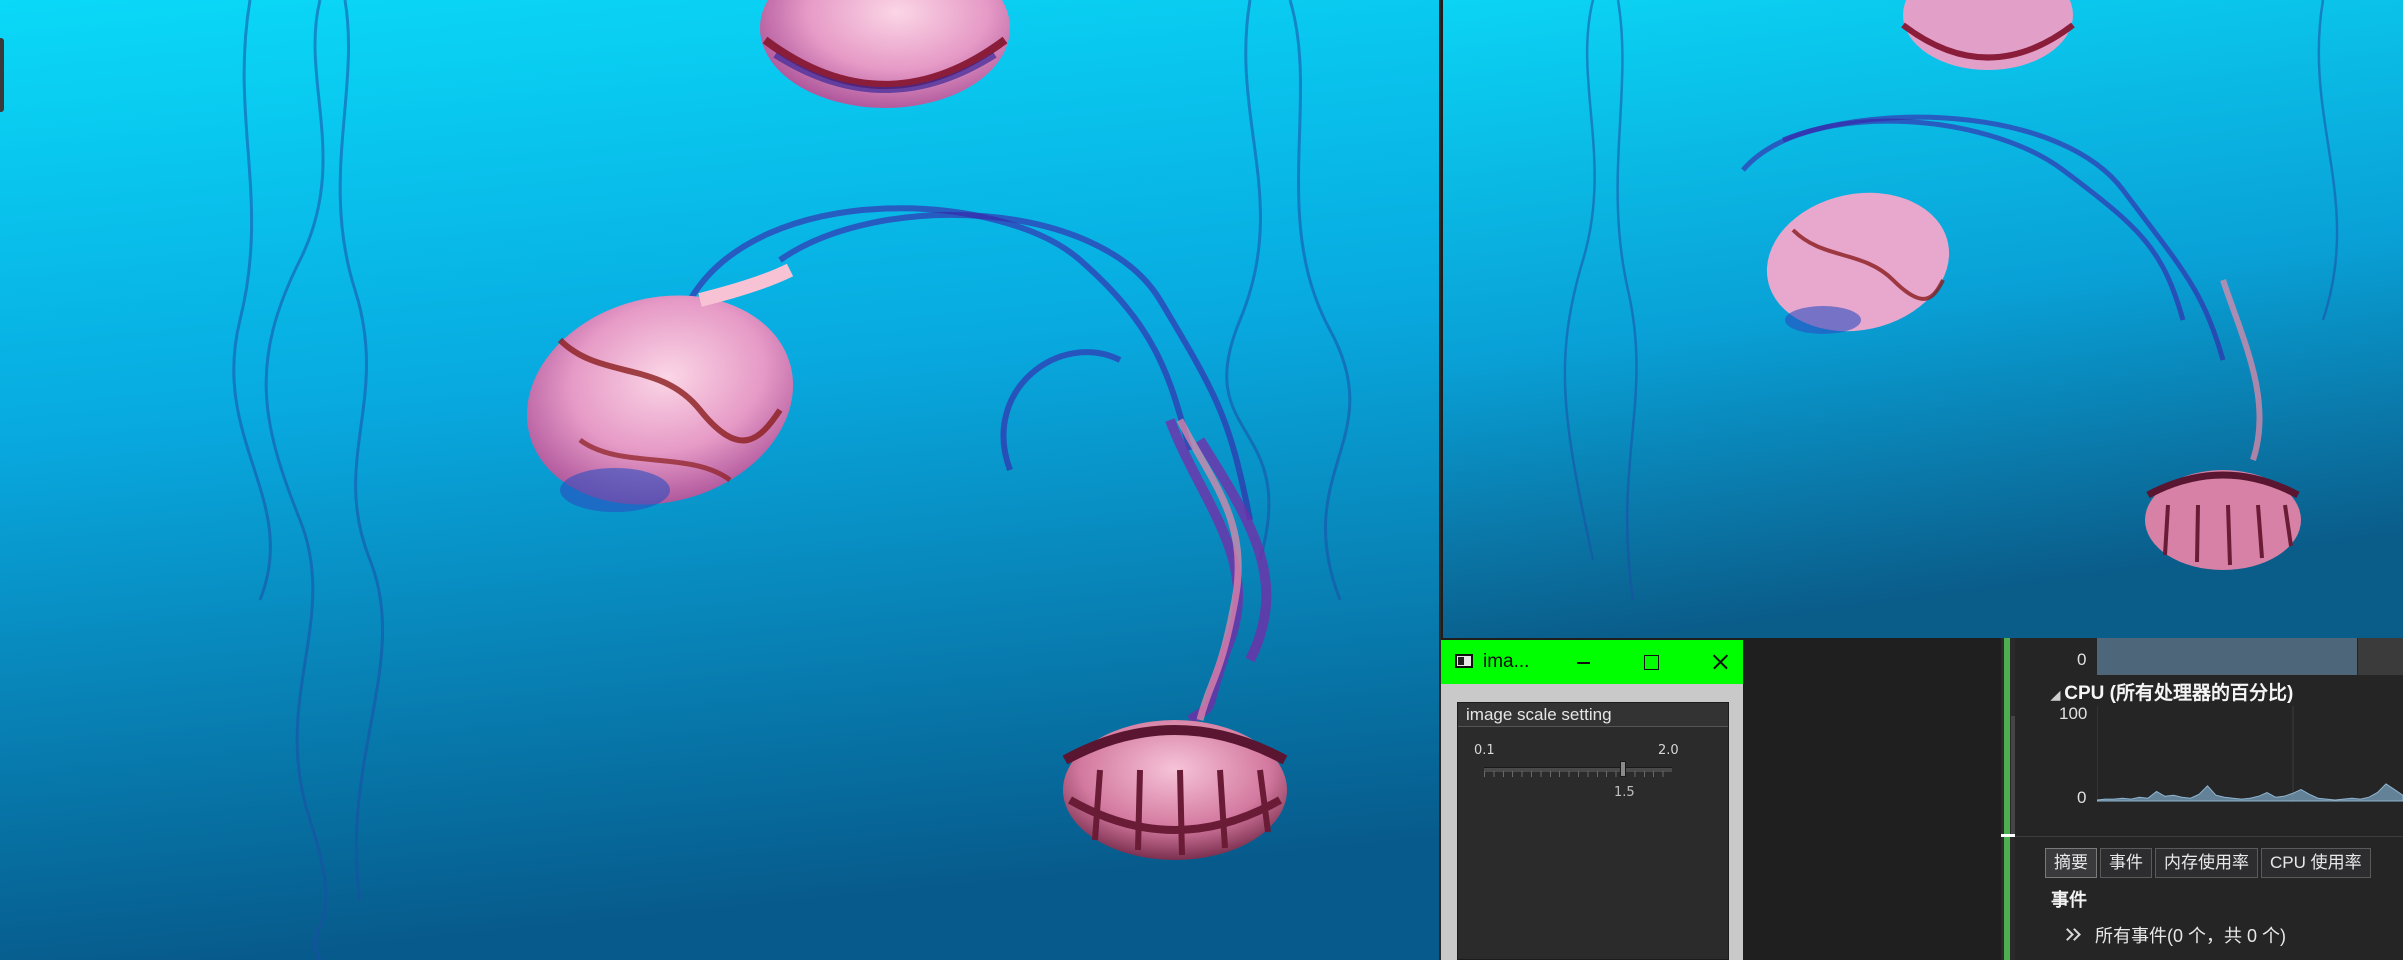 The height and width of the screenshot is (960, 2403). Describe the element at coordinates (2071, 863) in the screenshot. I see `tab-summary: 摘要` at that location.